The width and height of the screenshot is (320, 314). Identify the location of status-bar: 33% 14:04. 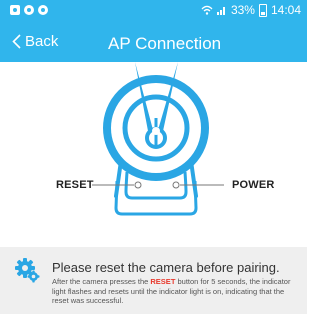
(153, 11).